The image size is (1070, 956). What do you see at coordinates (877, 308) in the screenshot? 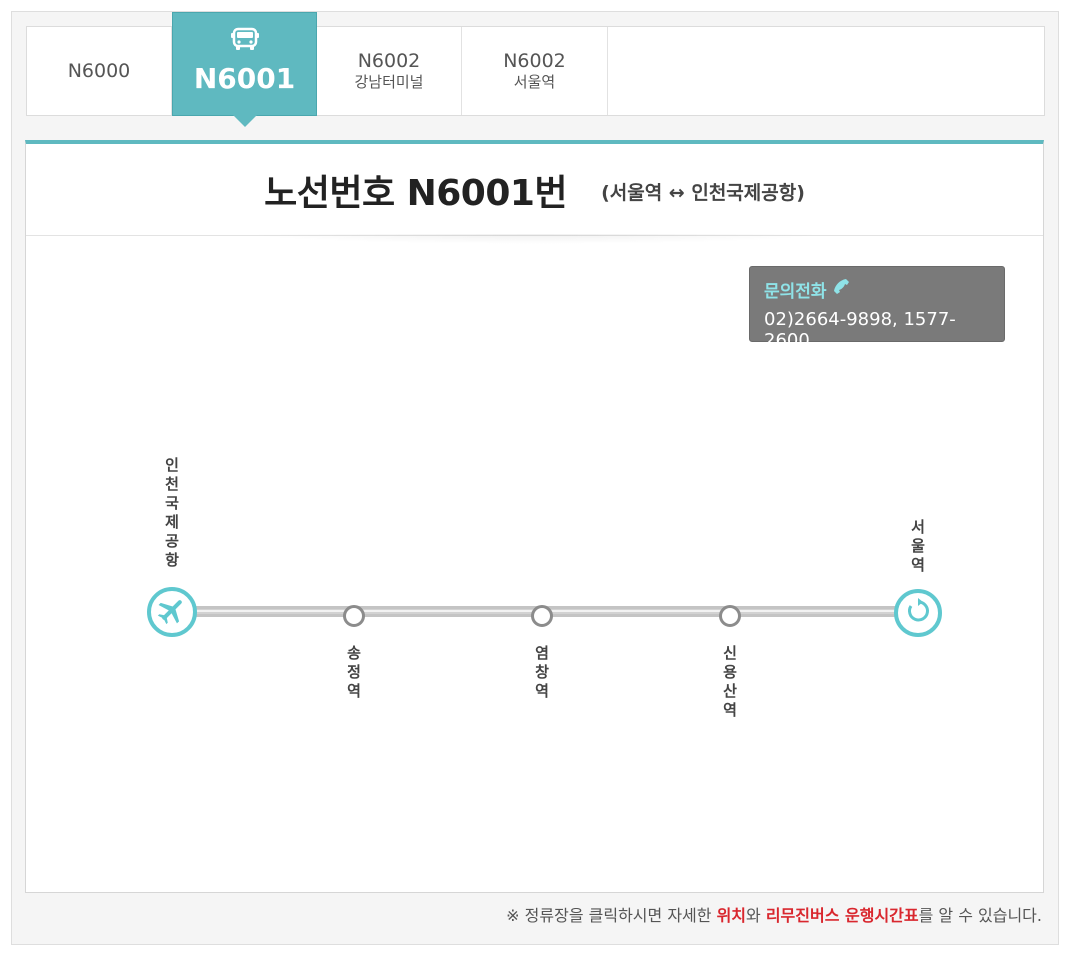
I see `contact-box: 문의전화 02)2664-9898, 1577-2600` at bounding box center [877, 308].